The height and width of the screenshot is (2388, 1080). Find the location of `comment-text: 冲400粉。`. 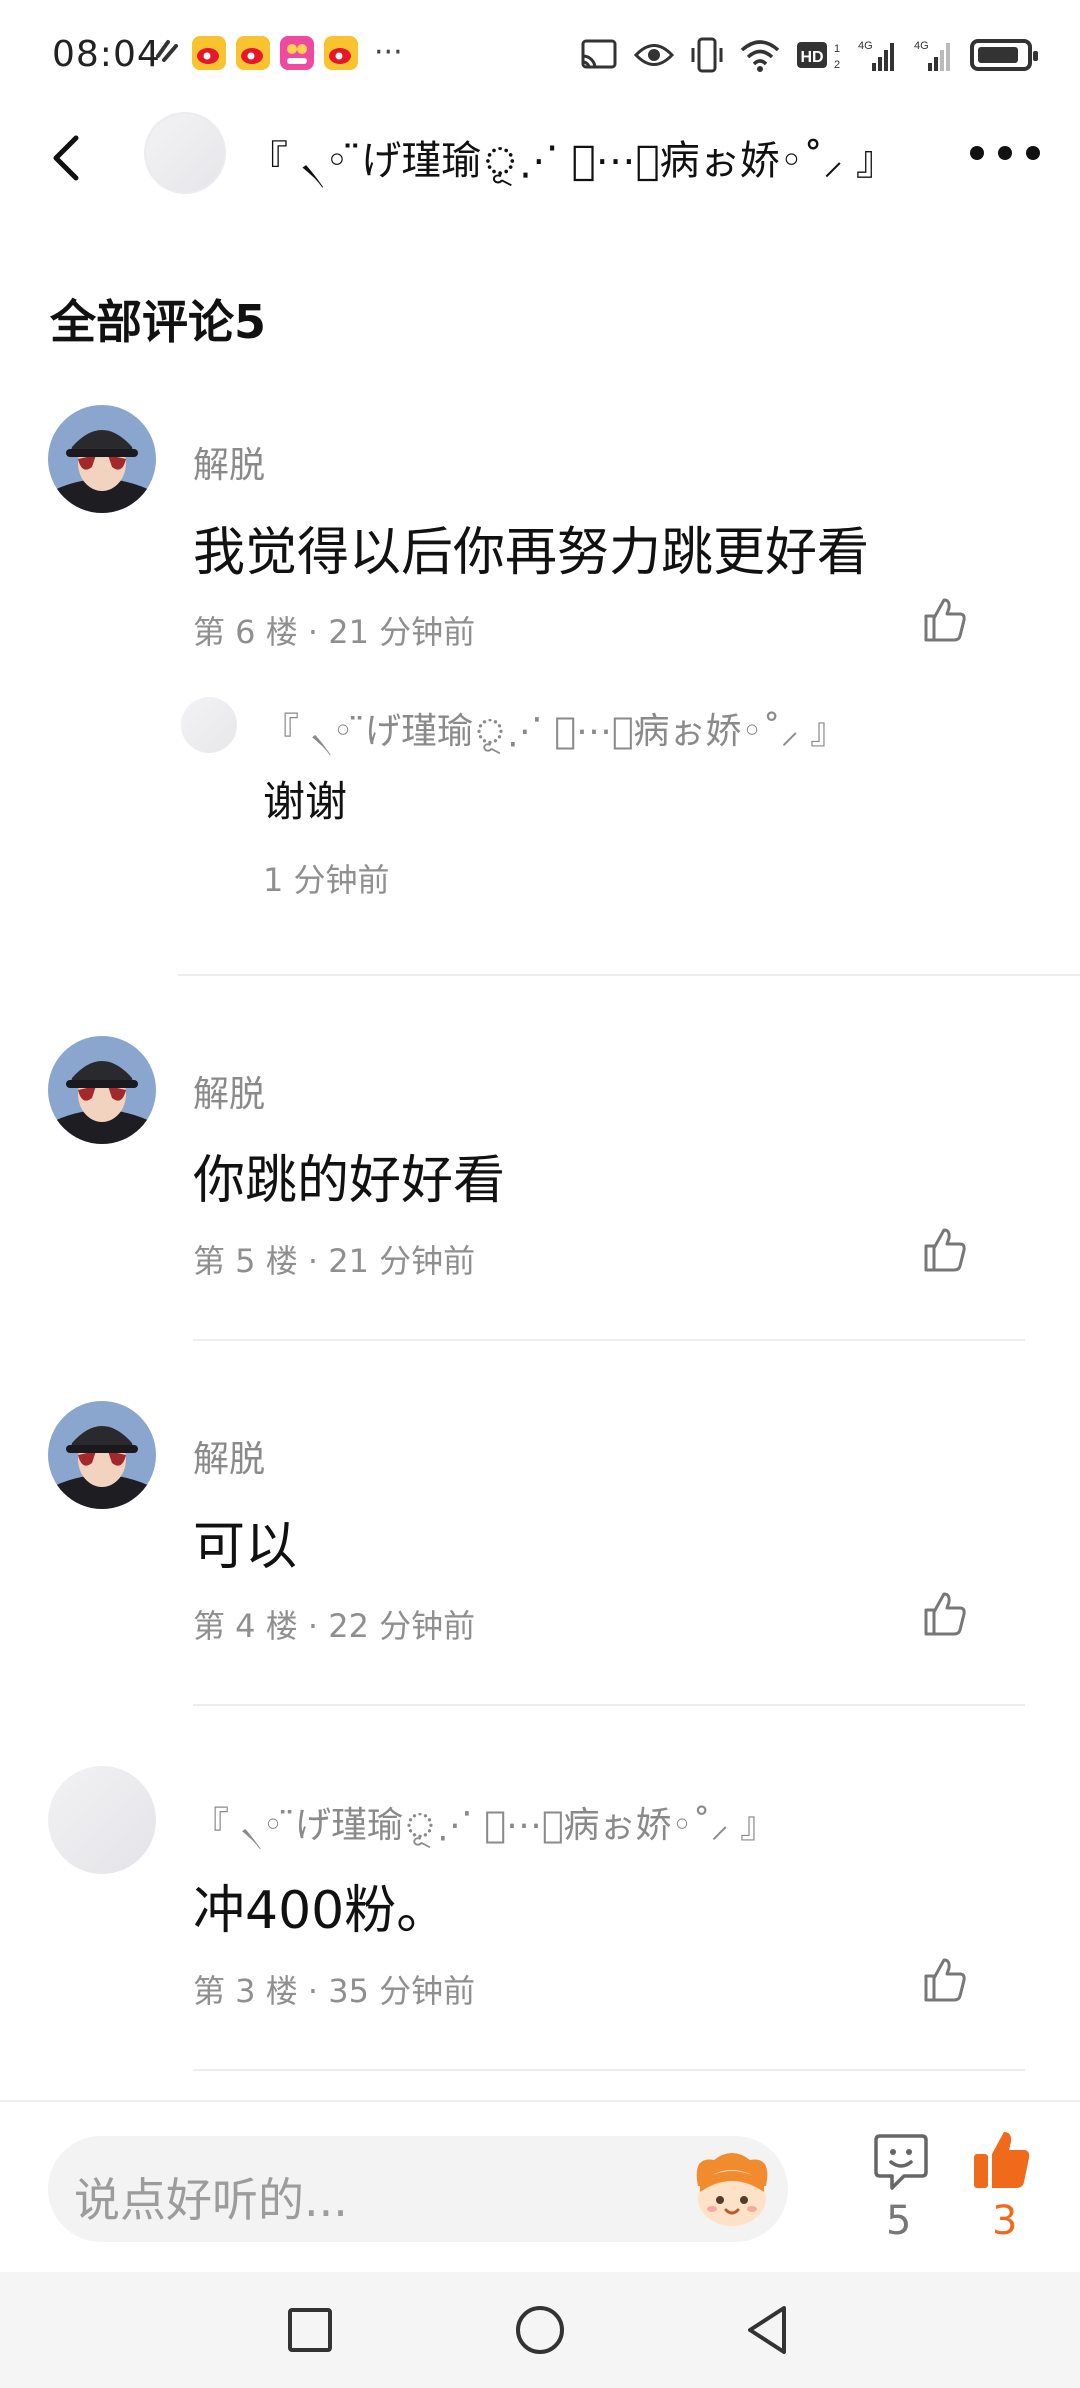

comment-text: 冲400粉。 is located at coordinates (321, 1911).